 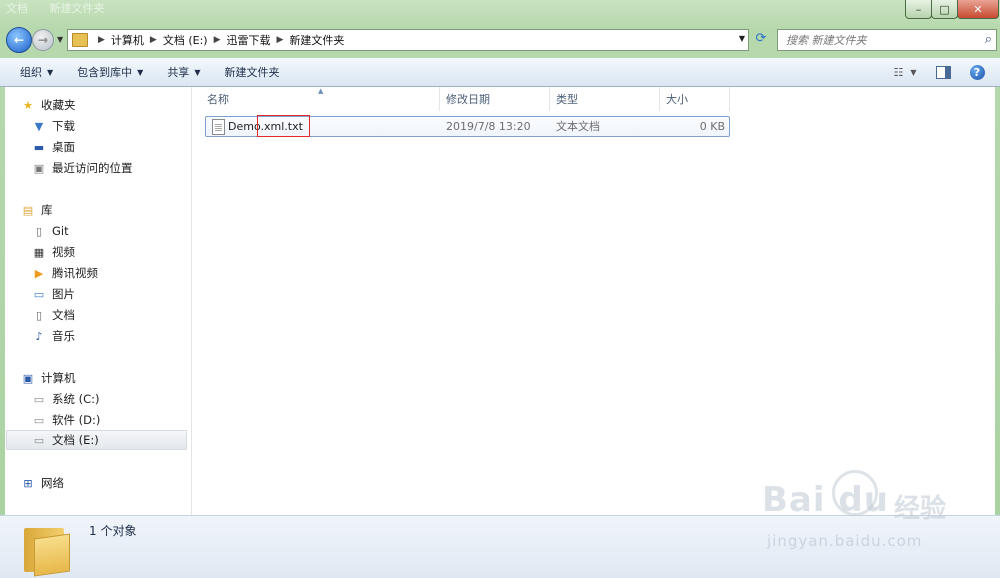 I want to click on search-box: ⌕, so click(x=887, y=40).